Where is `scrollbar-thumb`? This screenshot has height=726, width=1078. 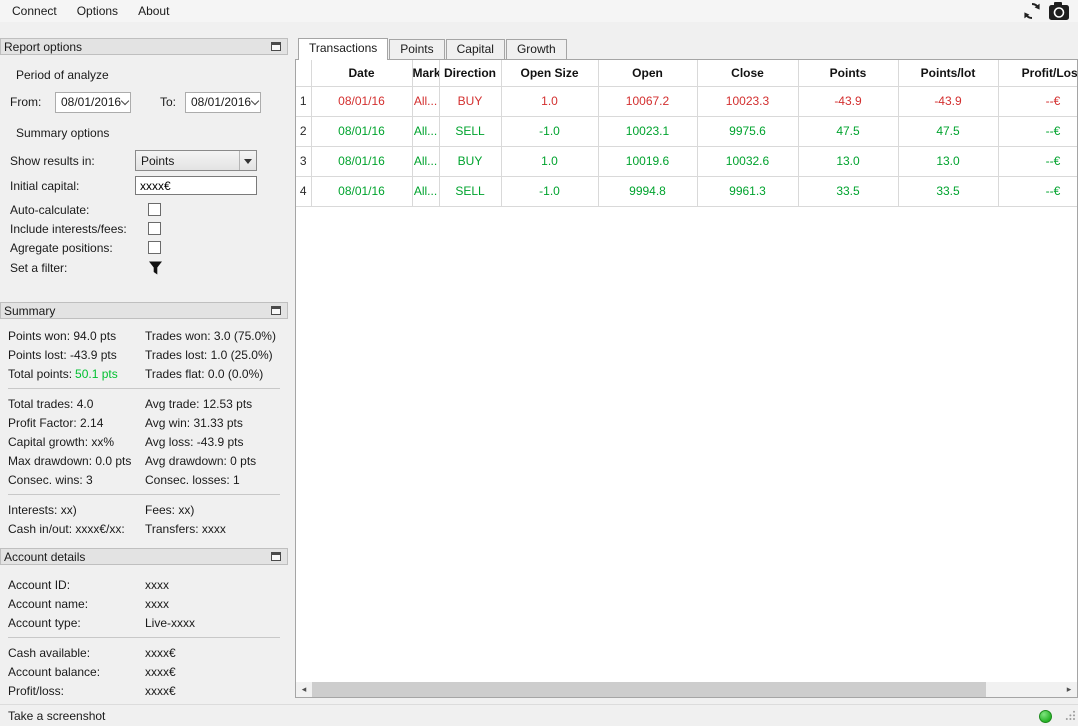 scrollbar-thumb is located at coordinates (649, 689).